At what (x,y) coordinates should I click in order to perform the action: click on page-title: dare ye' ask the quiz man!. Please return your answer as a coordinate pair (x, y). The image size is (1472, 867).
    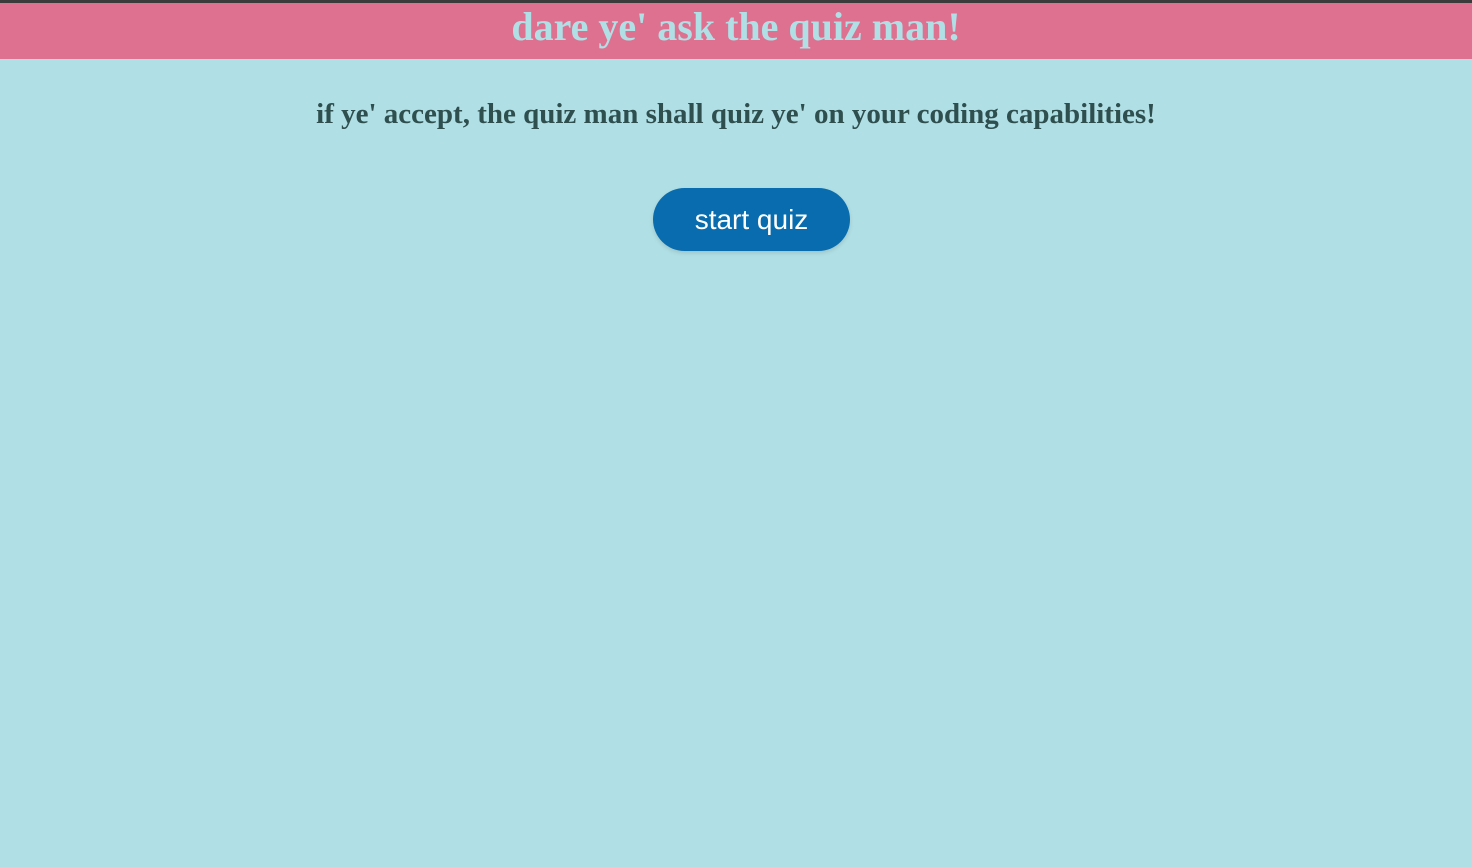
    Looking at the image, I should click on (736, 26).